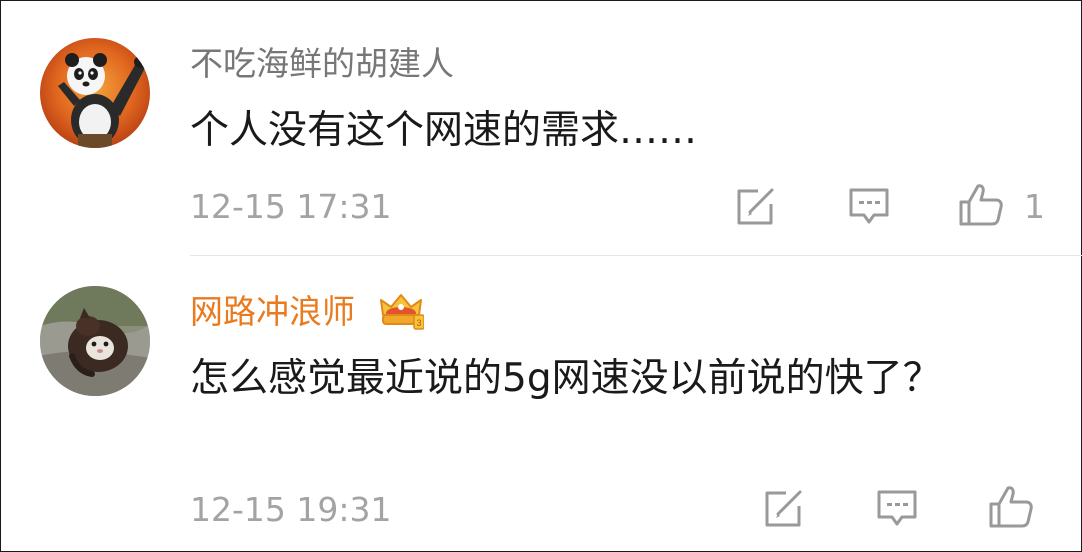  I want to click on username: 网路冲浪师 3, so click(307, 312).